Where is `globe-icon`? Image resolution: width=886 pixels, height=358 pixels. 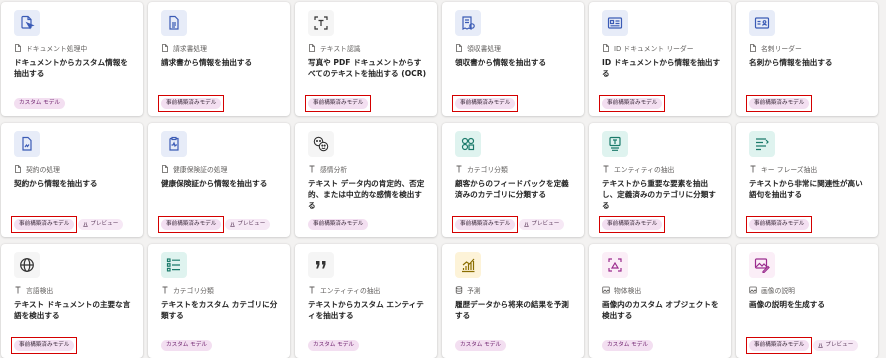 globe-icon is located at coordinates (27, 265).